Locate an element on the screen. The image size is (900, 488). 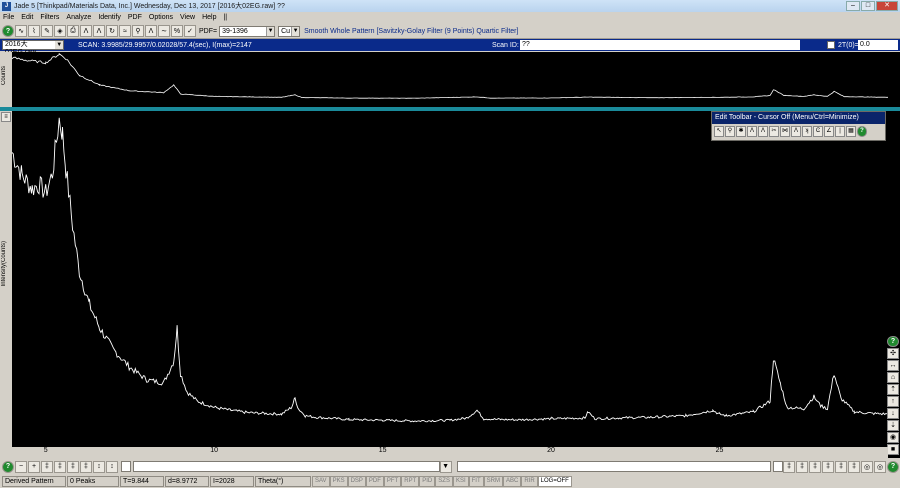
arrow-up-icon: ↑ is located at coordinates (893, 401).